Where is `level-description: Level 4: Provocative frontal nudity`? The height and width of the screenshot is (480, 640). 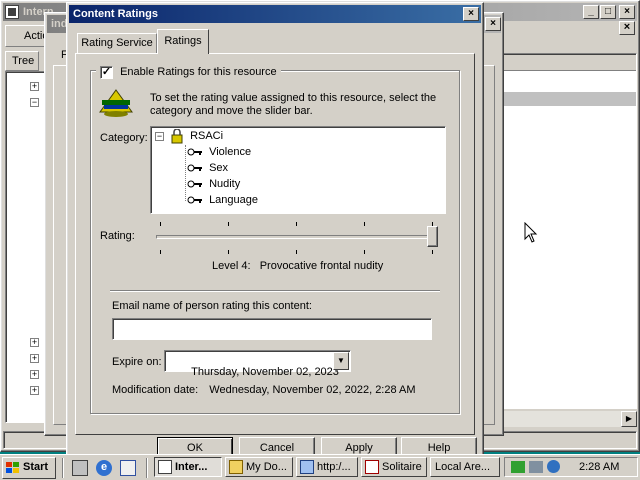
level-description: Level 4: Provocative frontal nudity is located at coordinates (298, 266).